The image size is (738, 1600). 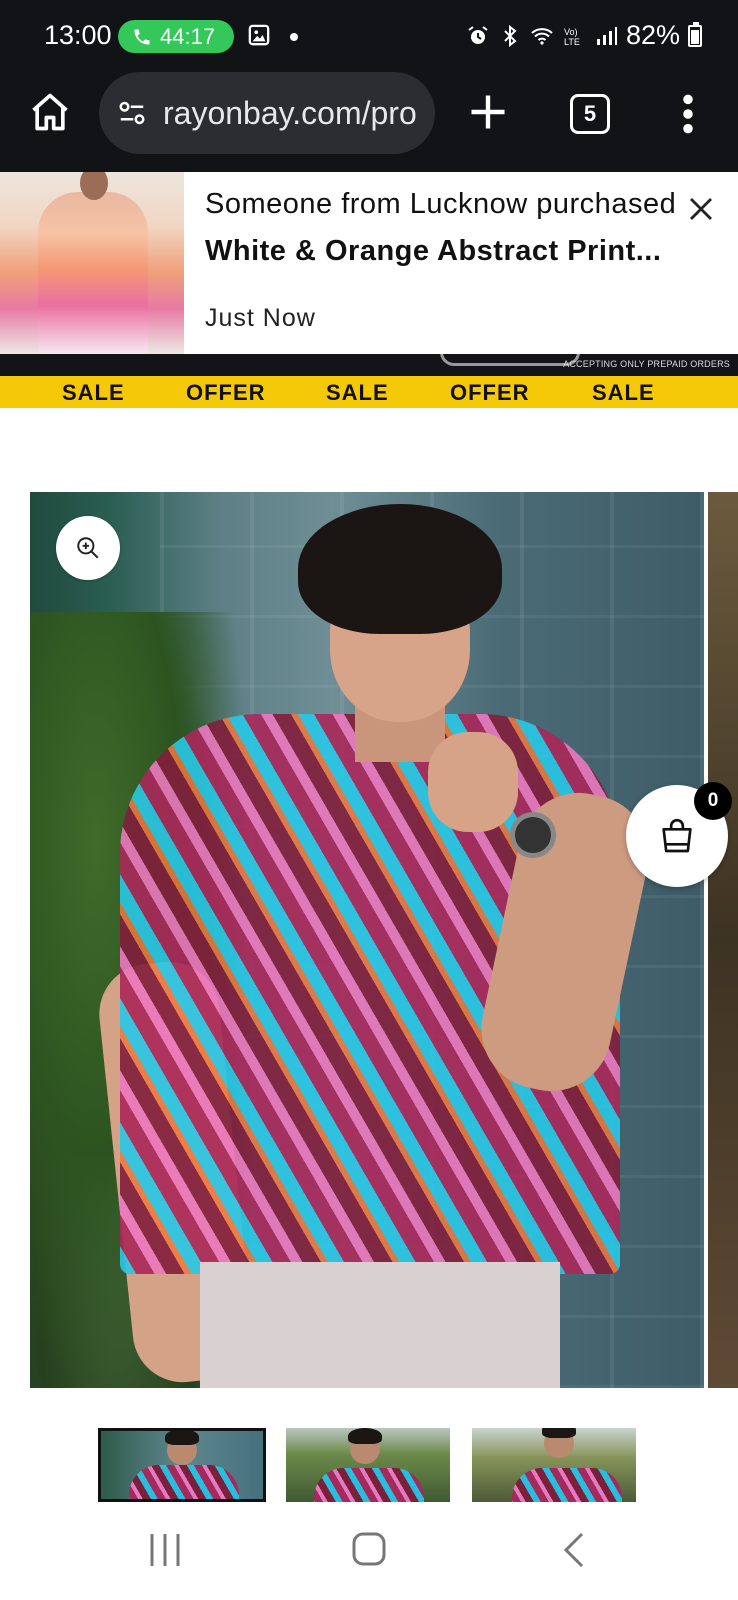 What do you see at coordinates (571, 32) in the screenshot?
I see `svg-text: Vo)` at bounding box center [571, 32].